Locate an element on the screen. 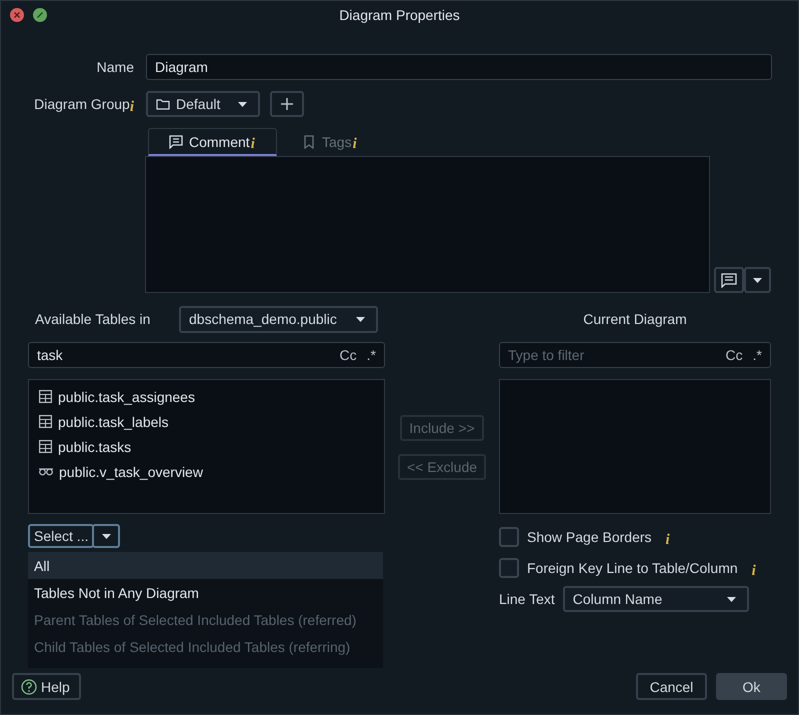  add-button is located at coordinates (287, 104).